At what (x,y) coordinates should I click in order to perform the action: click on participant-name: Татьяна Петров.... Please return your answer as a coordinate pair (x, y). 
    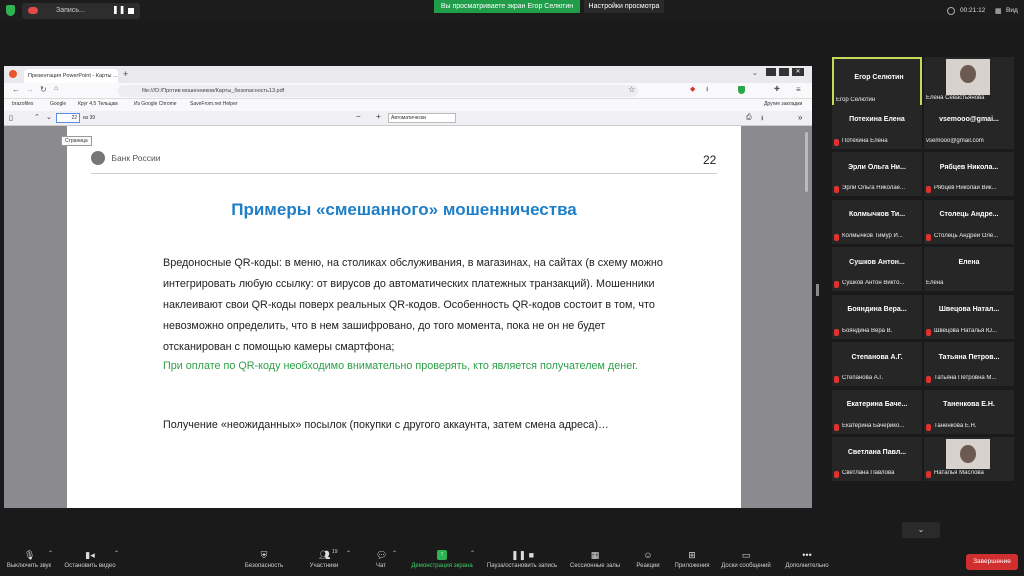
    Looking at the image, I should click on (969, 357).